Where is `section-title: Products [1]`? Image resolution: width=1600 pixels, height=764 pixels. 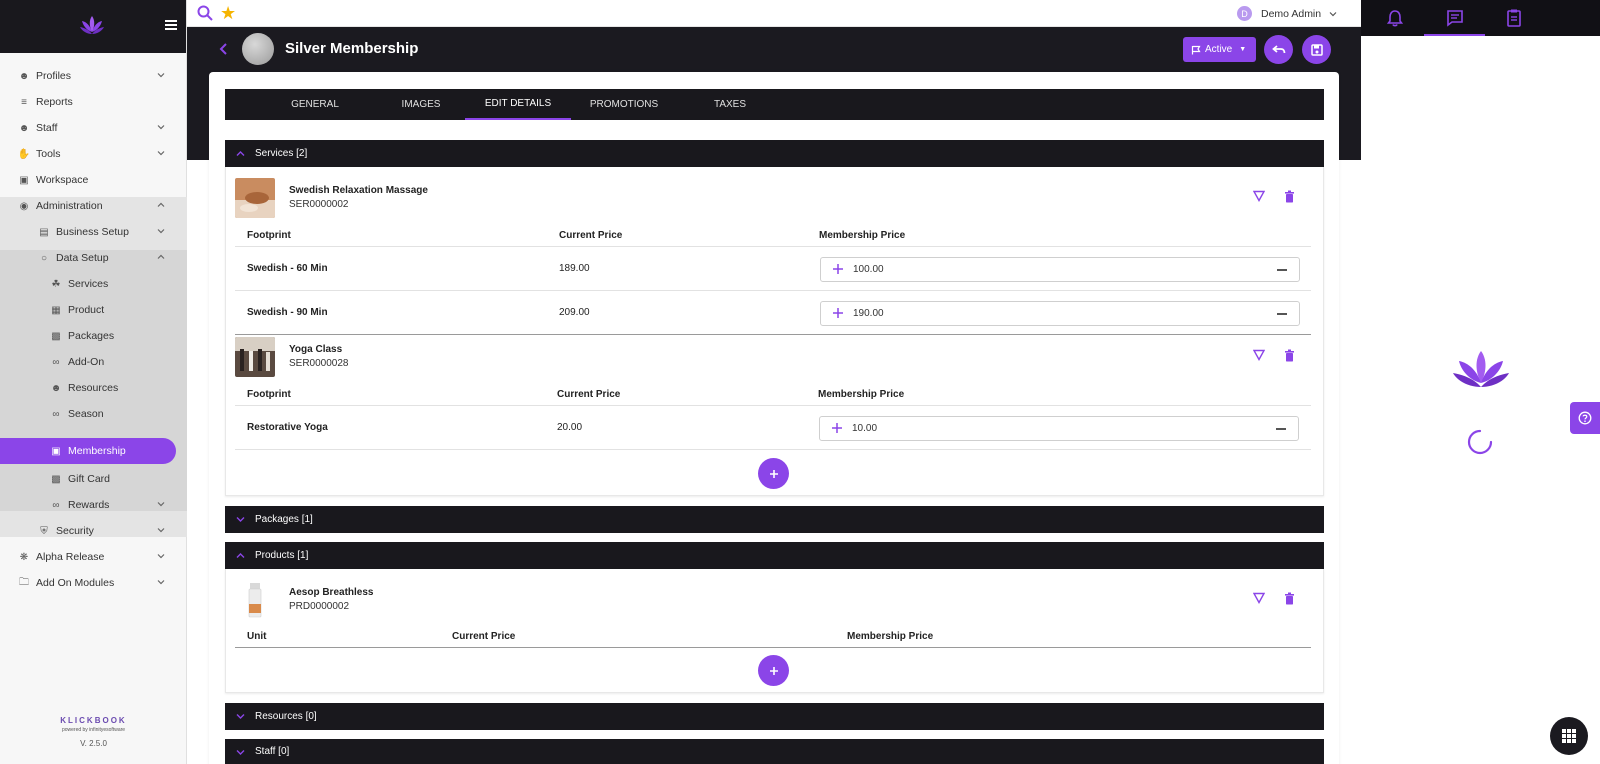
section-title: Products [1] is located at coordinates (282, 555).